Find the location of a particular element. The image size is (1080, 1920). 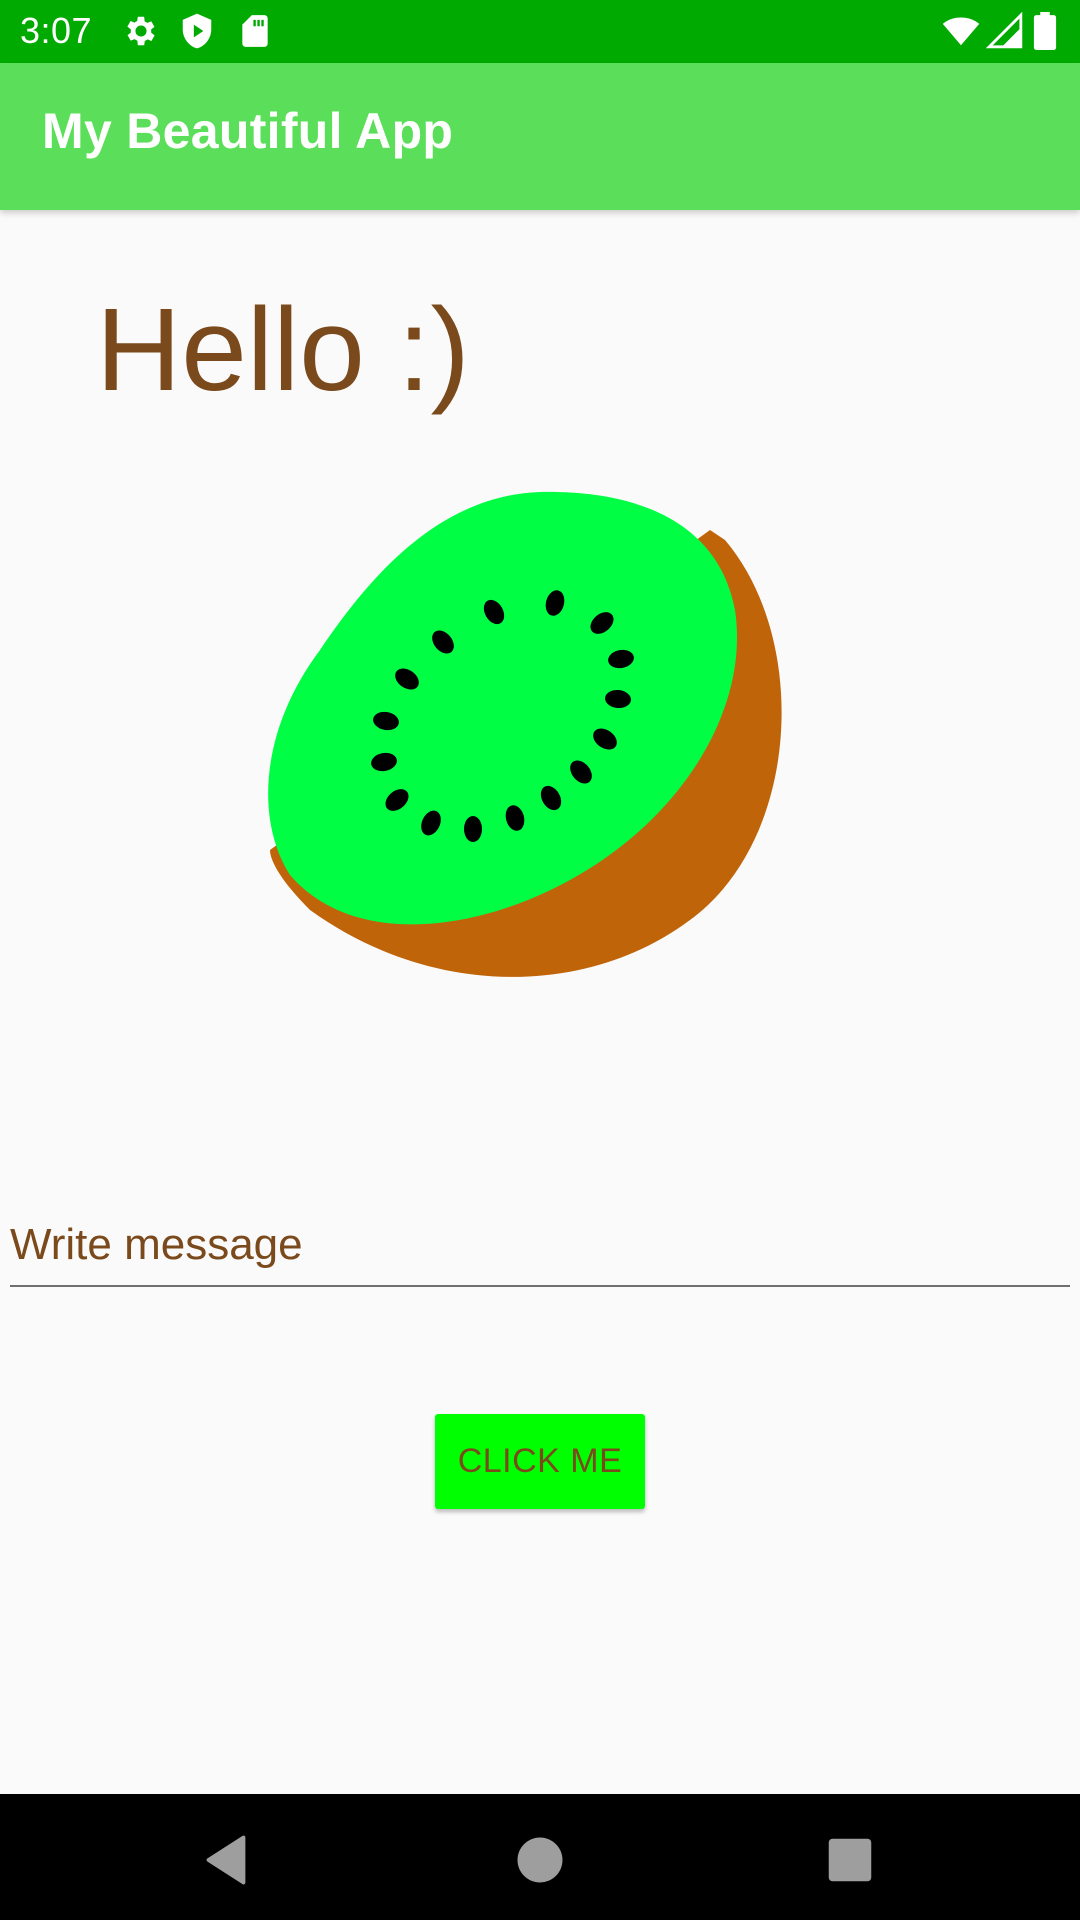

sd-card-icon is located at coordinates (255, 31).